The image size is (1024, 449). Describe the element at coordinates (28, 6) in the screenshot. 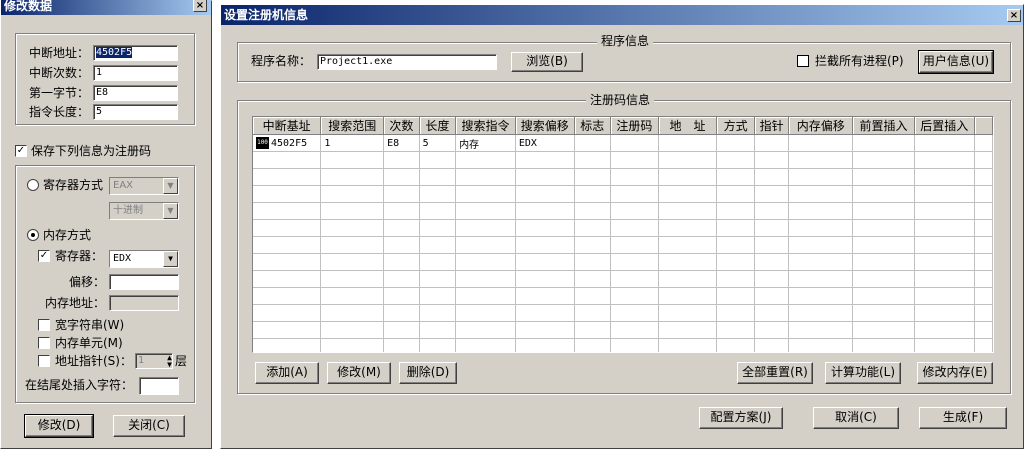

I see `modify-data-title: 修改数据` at that location.